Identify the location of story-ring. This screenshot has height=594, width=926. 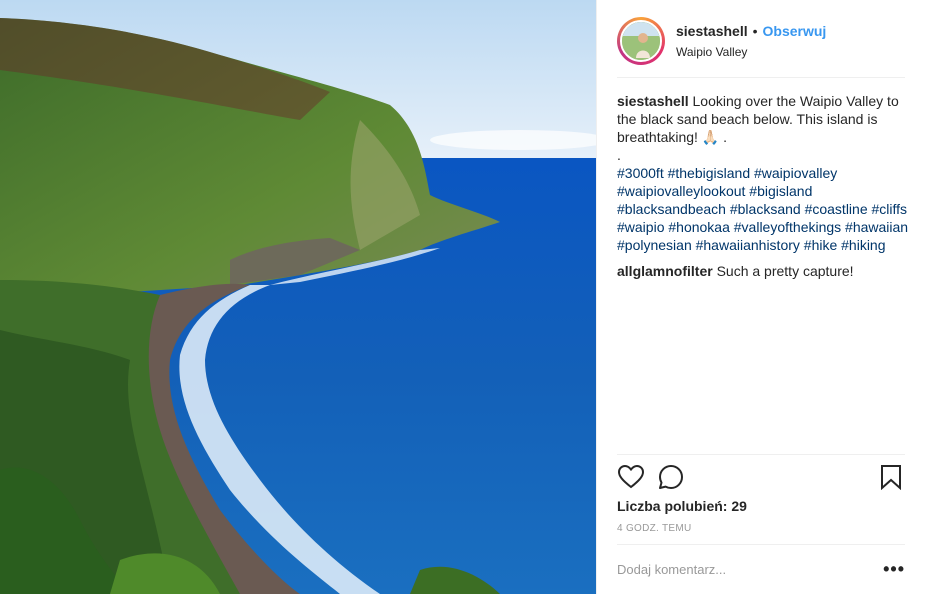
(641, 40).